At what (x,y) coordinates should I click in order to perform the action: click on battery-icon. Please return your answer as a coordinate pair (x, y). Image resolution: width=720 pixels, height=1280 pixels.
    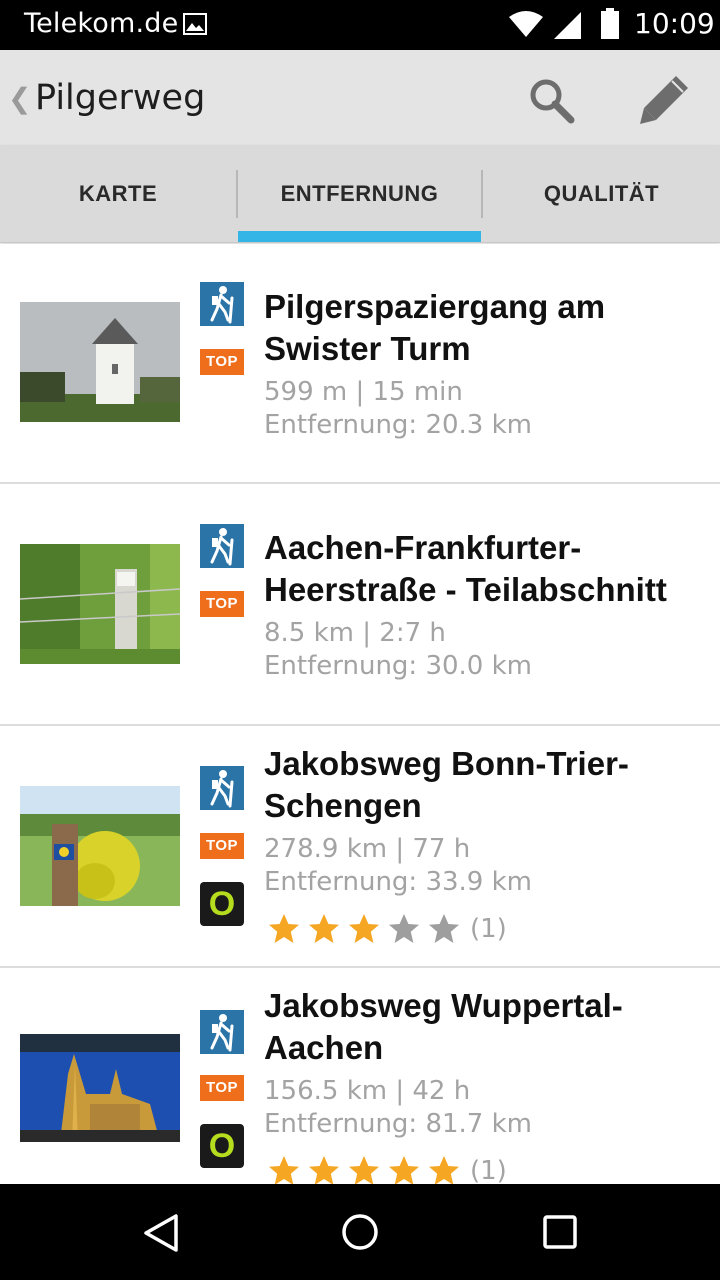
    Looking at the image, I should click on (610, 23).